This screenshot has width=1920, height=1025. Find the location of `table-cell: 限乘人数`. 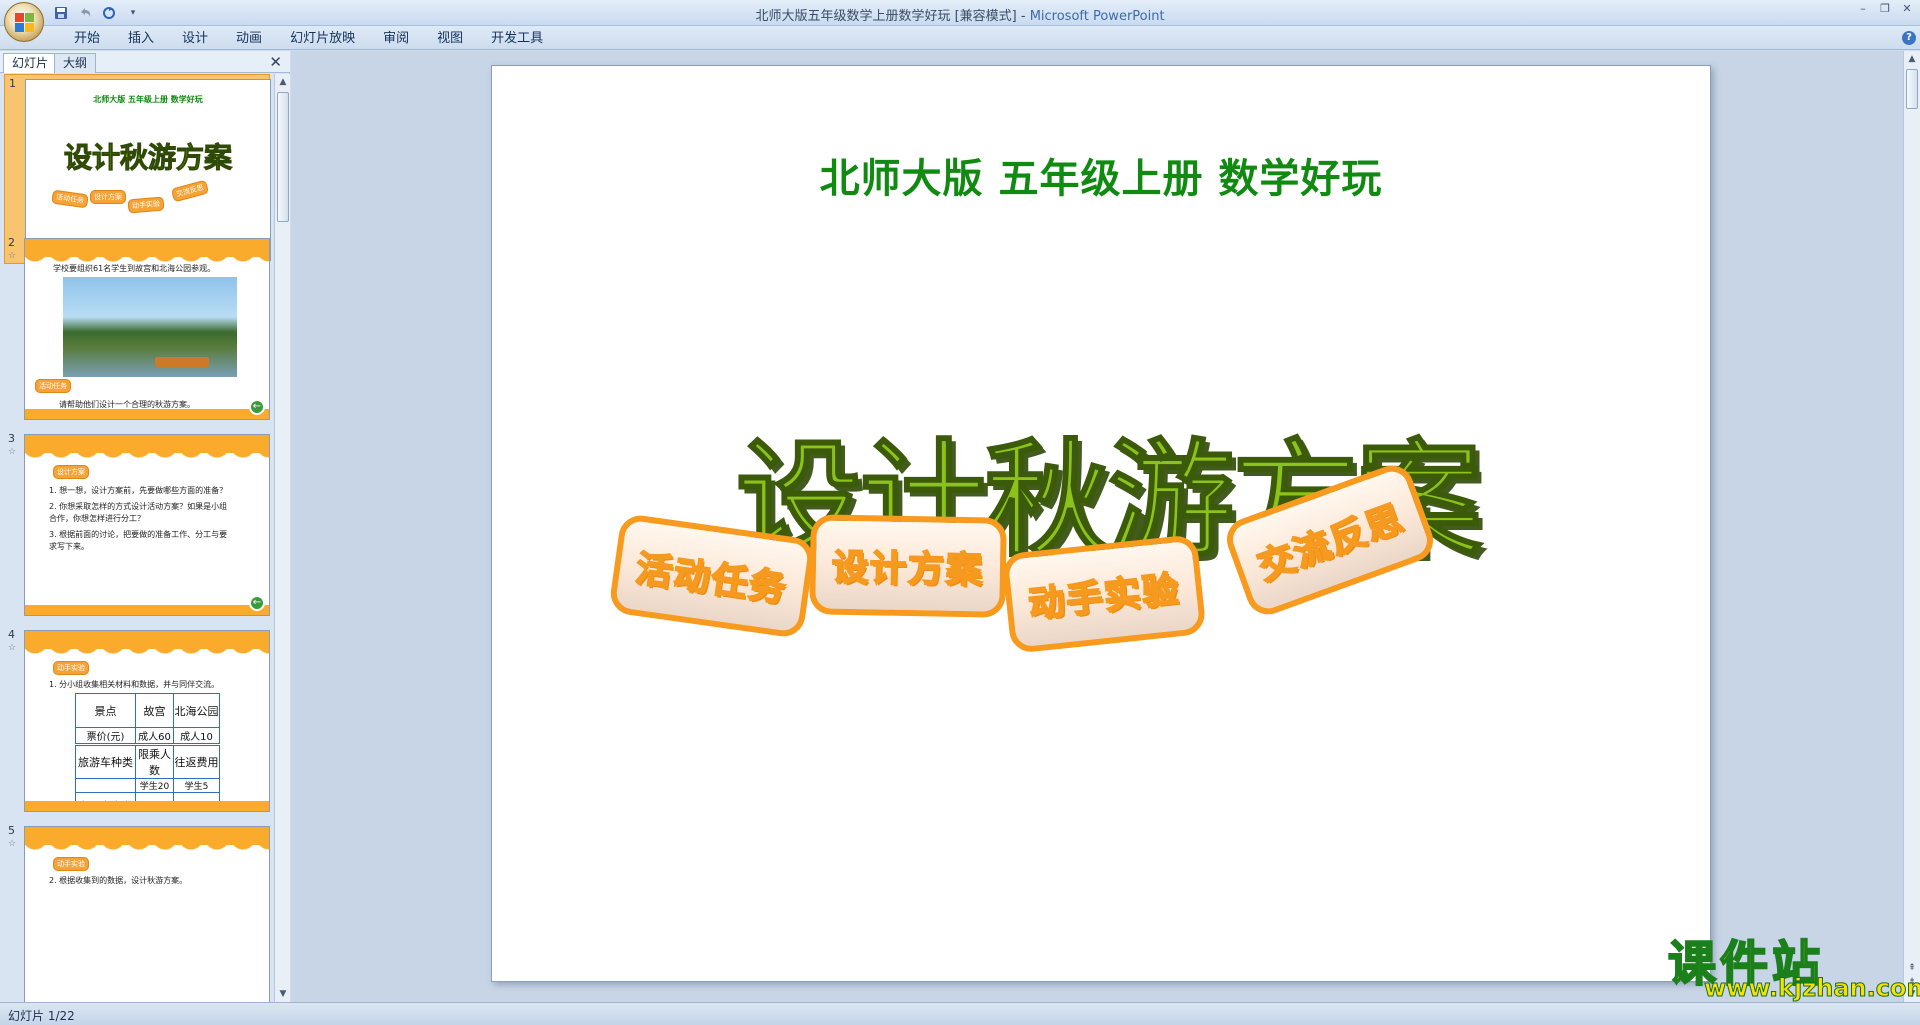

table-cell: 限乘人数 is located at coordinates (154, 762).